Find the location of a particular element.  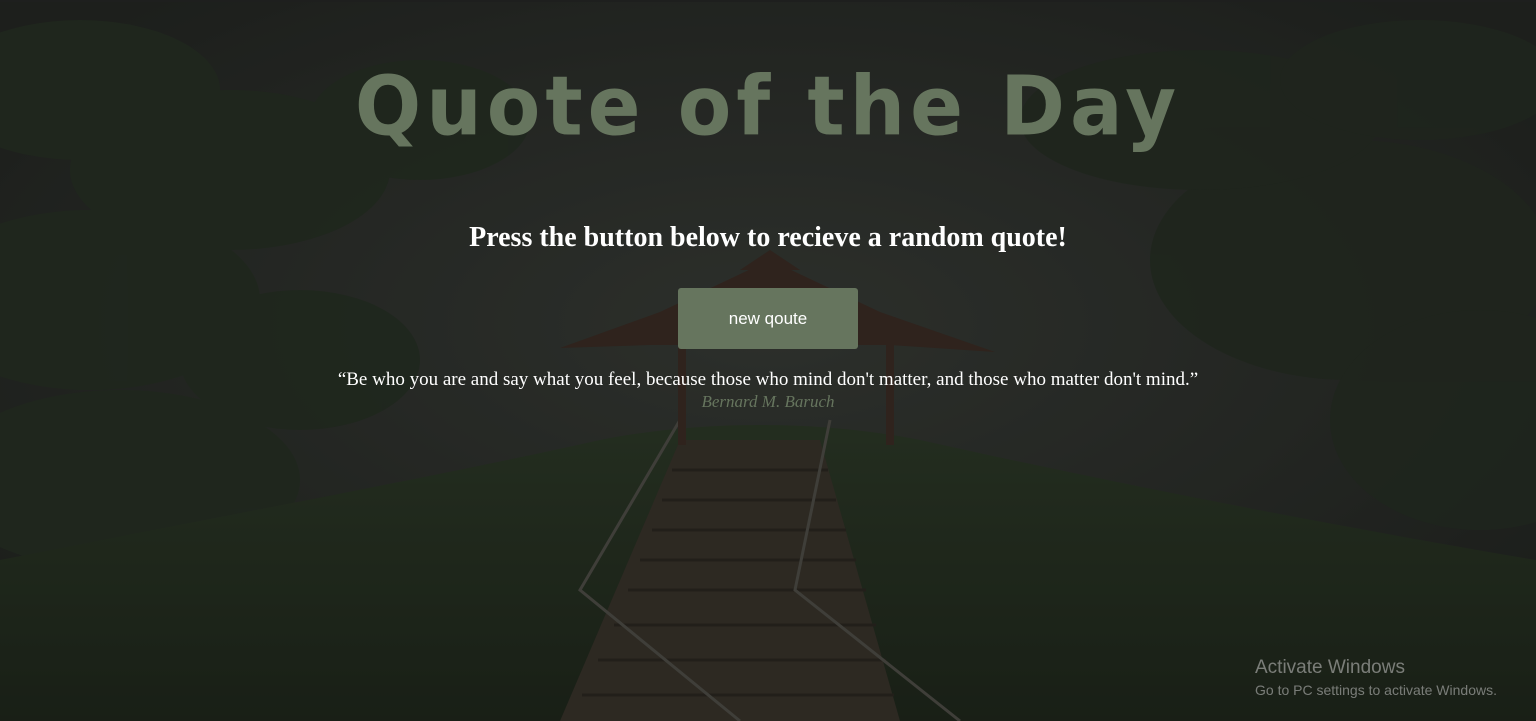

top-border is located at coordinates (768, 1).